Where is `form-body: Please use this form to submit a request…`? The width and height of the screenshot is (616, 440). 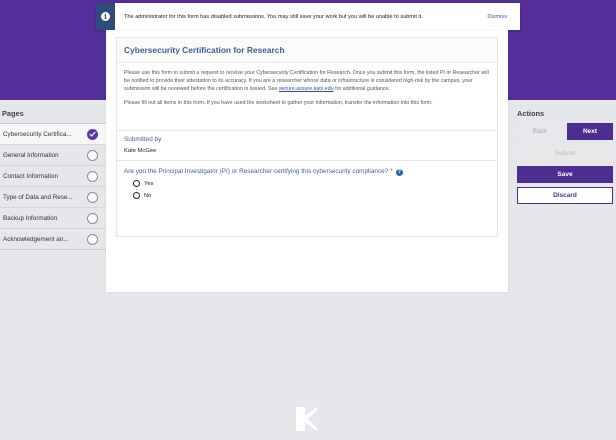 form-body: Please use this form to submit a request… is located at coordinates (307, 84).